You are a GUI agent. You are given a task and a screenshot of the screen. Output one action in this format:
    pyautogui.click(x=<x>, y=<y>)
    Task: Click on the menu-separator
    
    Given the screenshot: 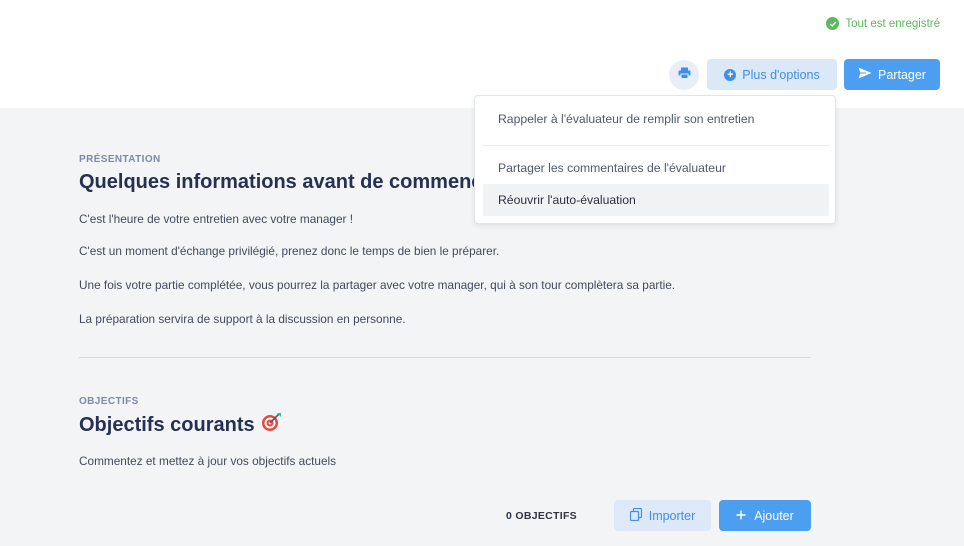 What is the action you would take?
    pyautogui.click(x=656, y=145)
    